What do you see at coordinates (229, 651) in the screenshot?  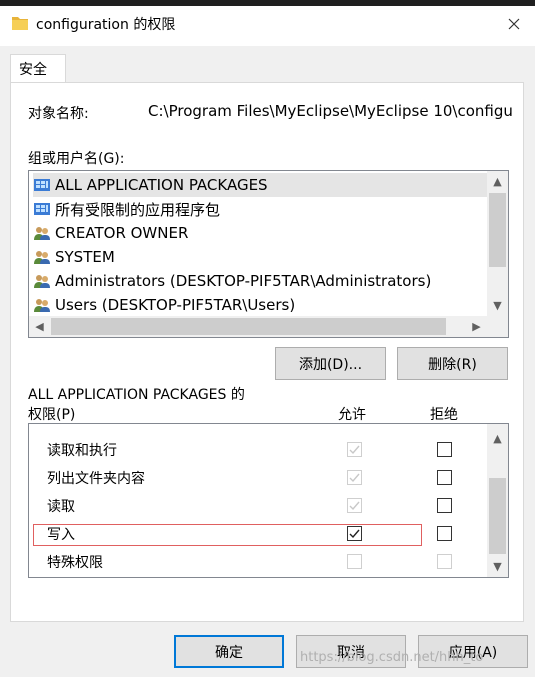 I see `ok-button: 确定` at bounding box center [229, 651].